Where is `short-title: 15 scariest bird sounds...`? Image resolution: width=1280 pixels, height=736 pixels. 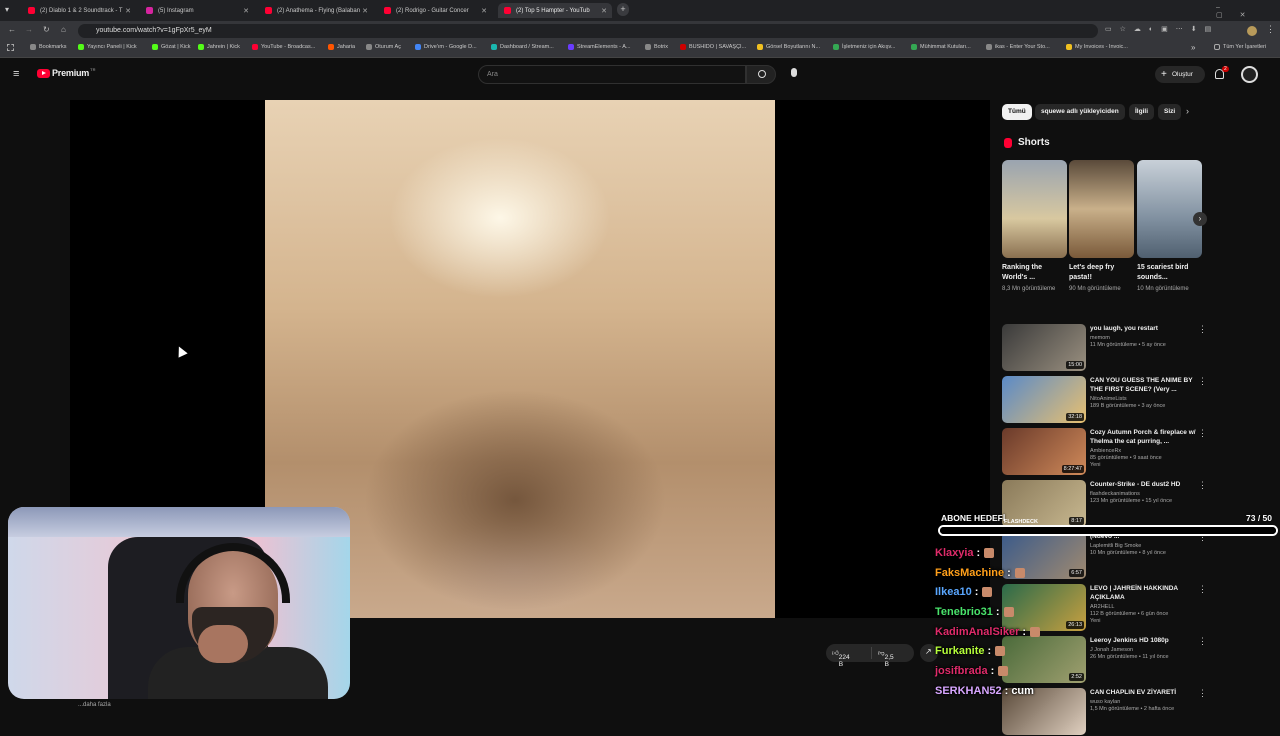 short-title: 15 scariest bird sounds... is located at coordinates (1169, 273).